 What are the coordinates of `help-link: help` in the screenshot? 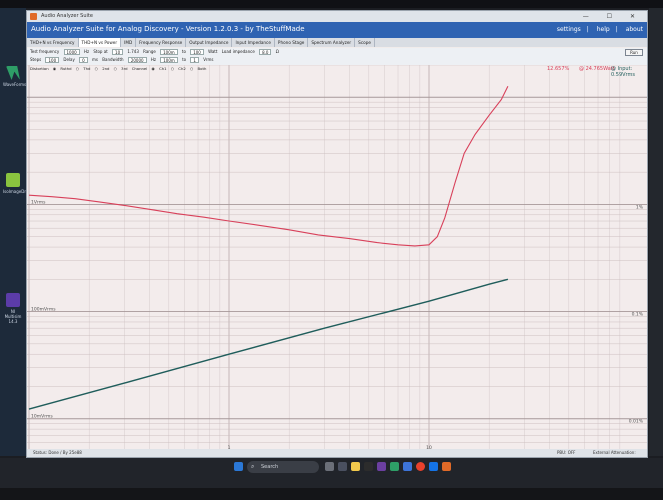 It's located at (603, 29).